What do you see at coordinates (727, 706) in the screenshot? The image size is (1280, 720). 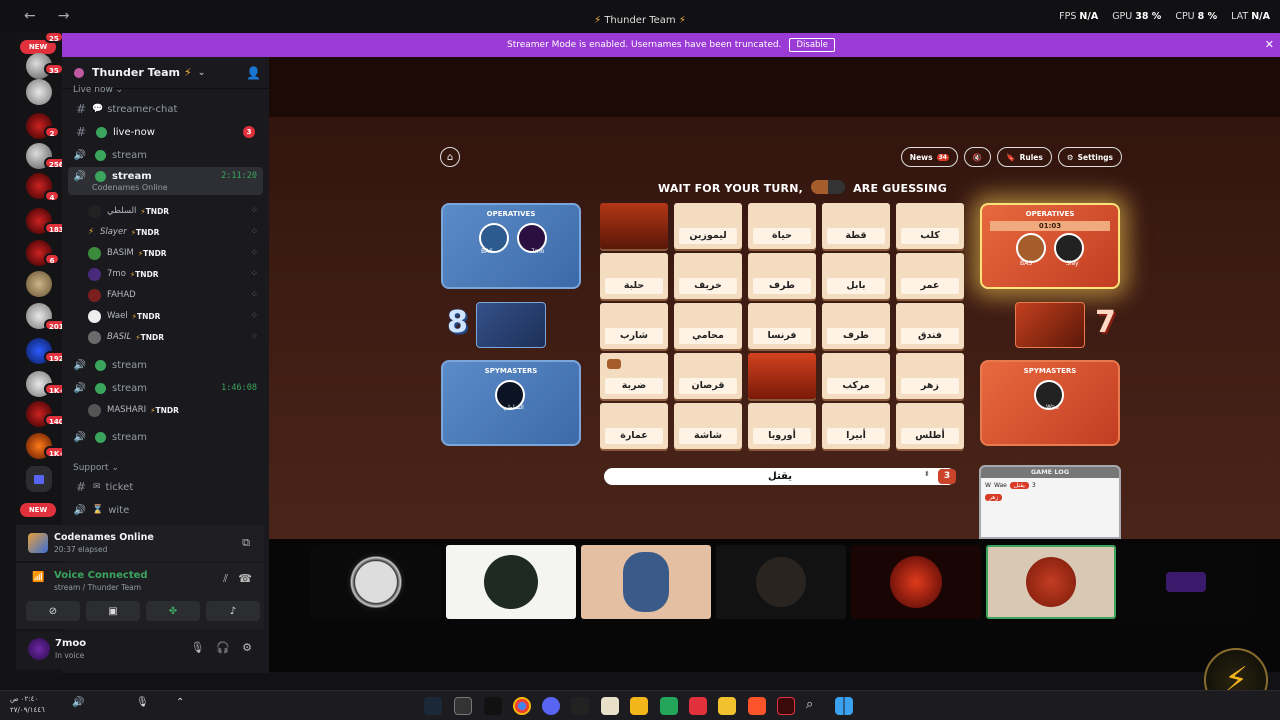 I see `file-explorer-icon` at bounding box center [727, 706].